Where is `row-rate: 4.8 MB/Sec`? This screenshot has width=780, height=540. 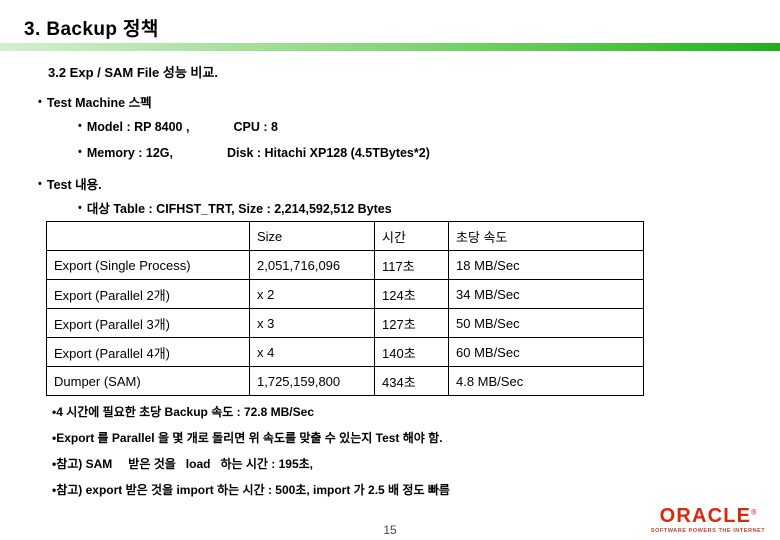 row-rate: 4.8 MB/Sec is located at coordinates (546, 381).